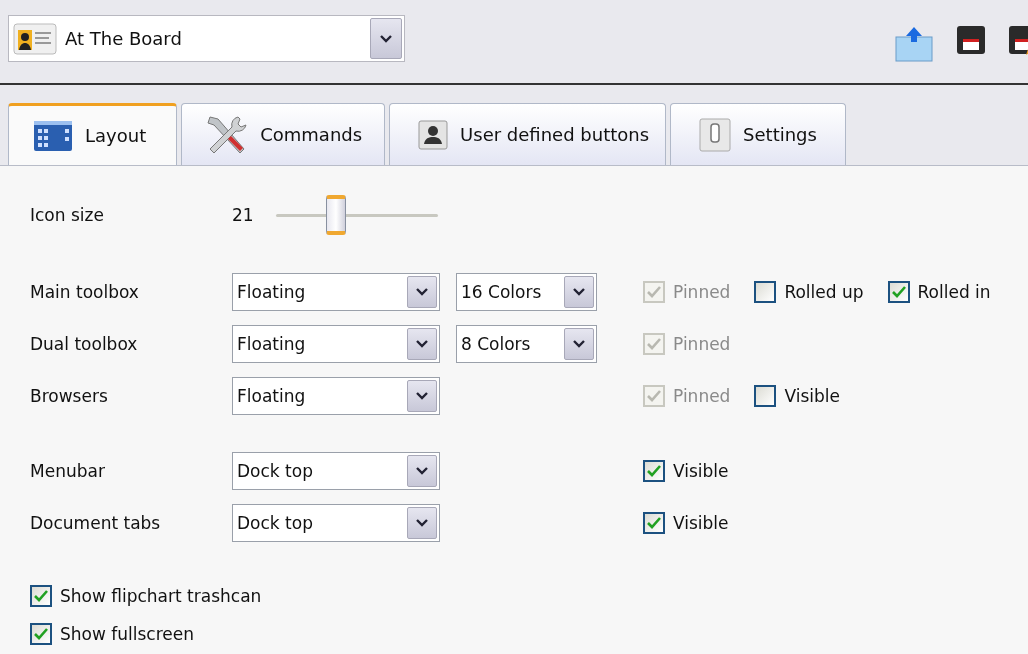 The image size is (1028, 654). What do you see at coordinates (526, 344) in the screenshot?
I see `colors-dropdown: 8 Colors` at bounding box center [526, 344].